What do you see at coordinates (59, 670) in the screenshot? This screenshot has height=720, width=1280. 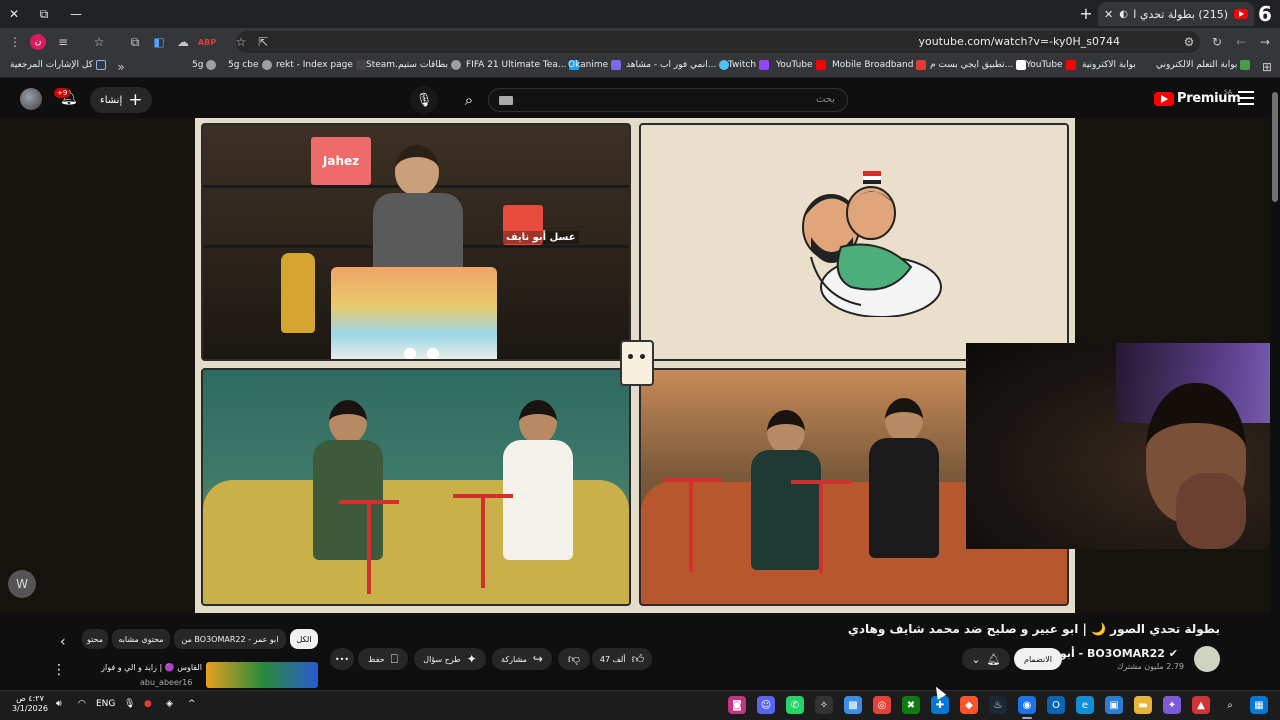 I see `recommended-more-icon: ⋮` at bounding box center [59, 670].